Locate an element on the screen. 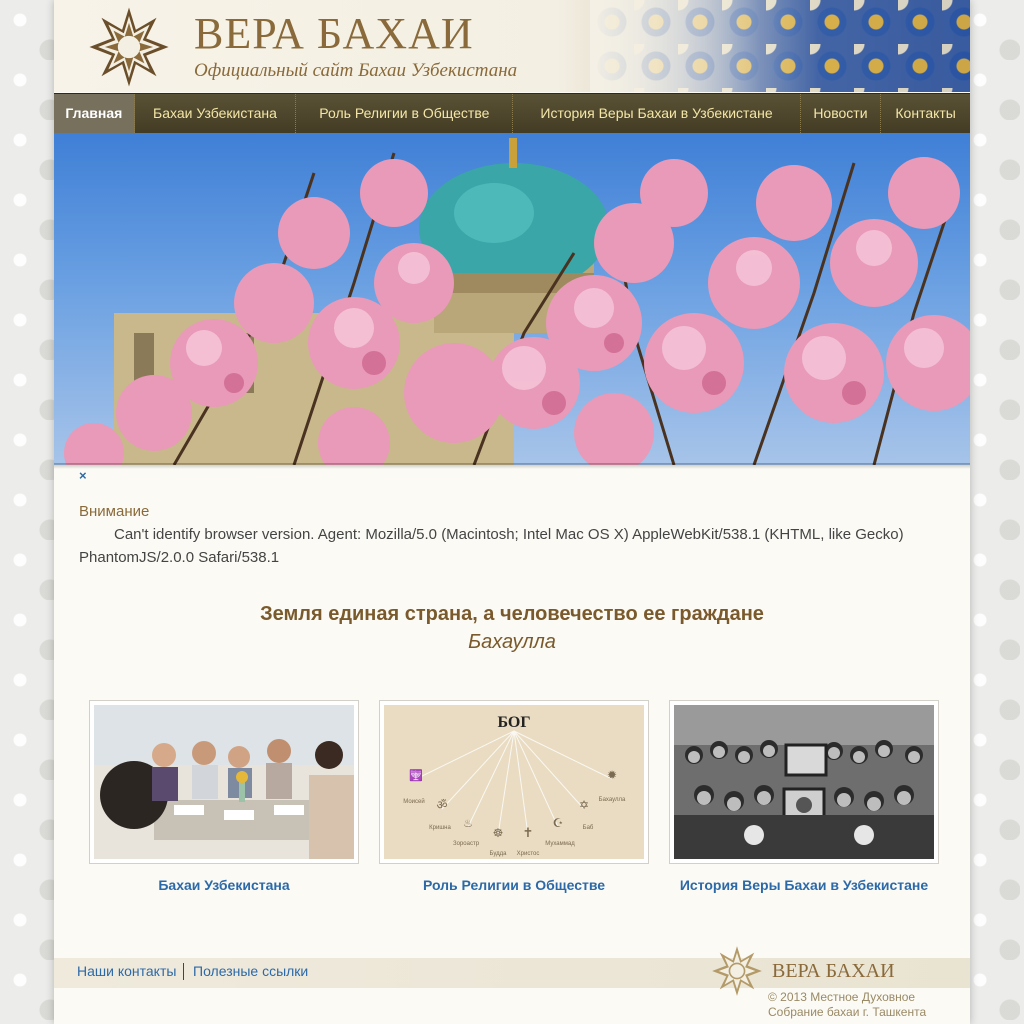 Image resolution: width=1024 pixels, height=1024 pixels. nav-item-home: Главная is located at coordinates (94, 113).